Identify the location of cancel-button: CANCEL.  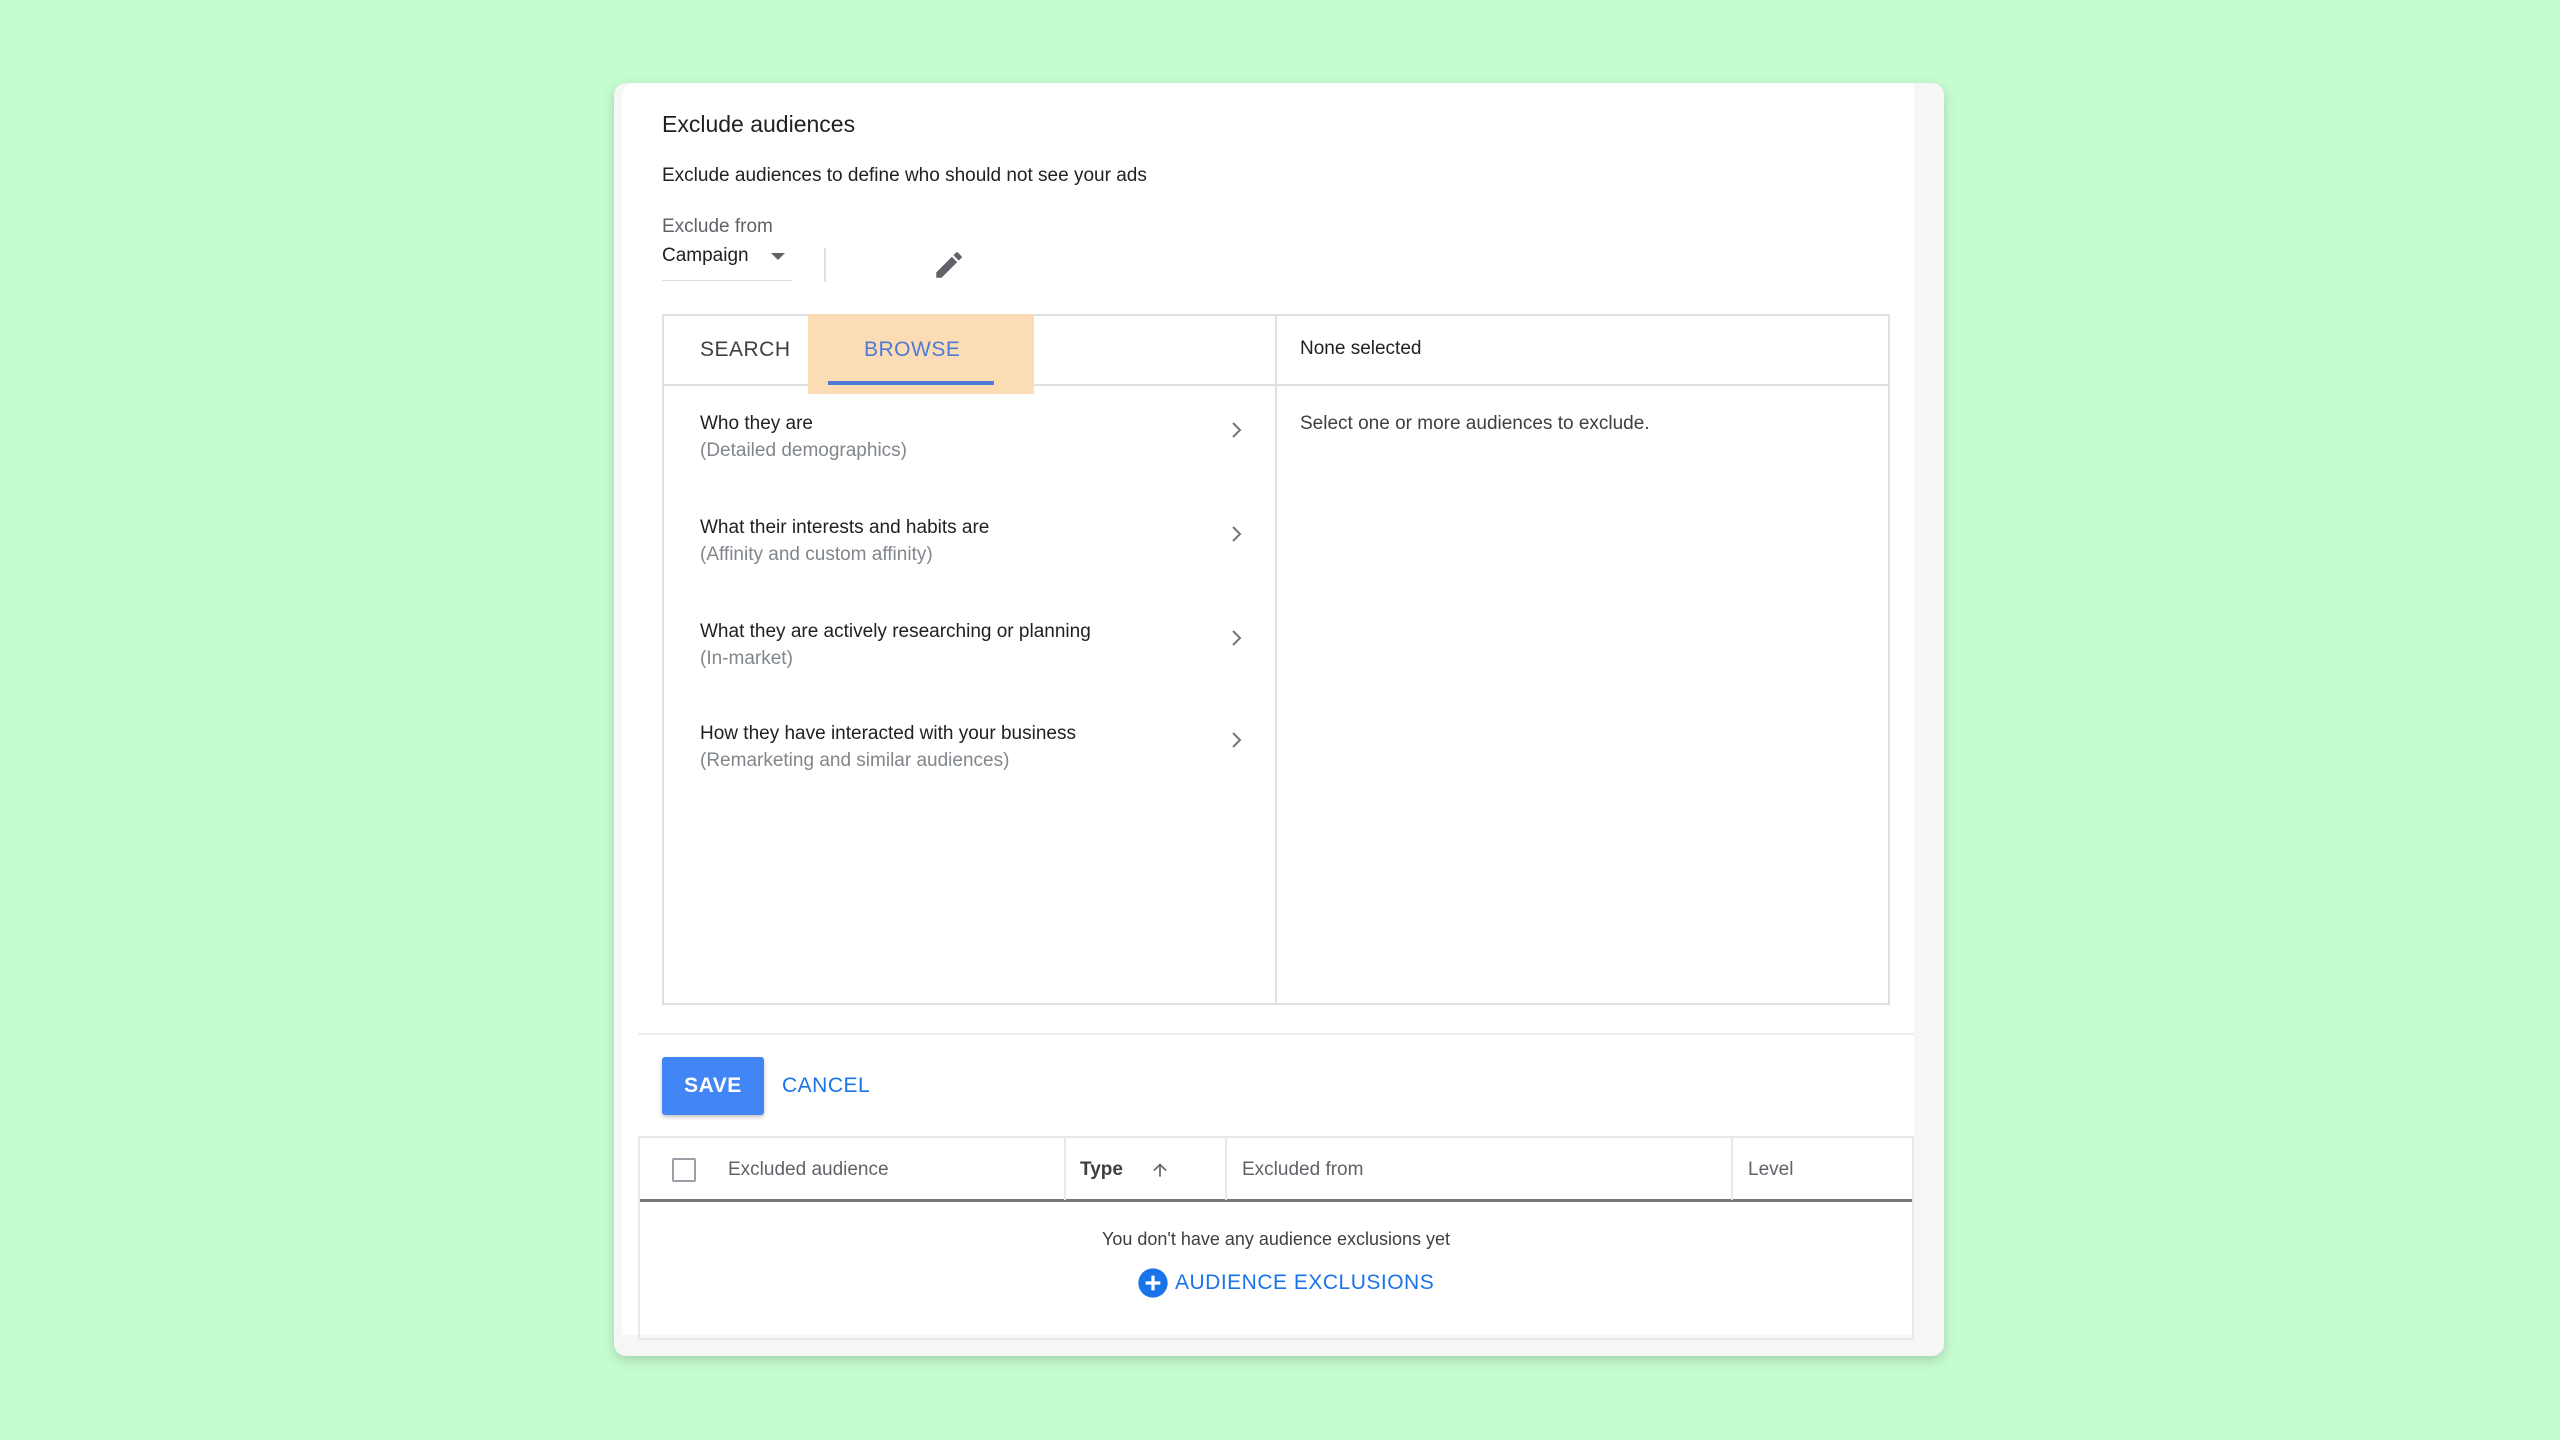
(837, 1086).